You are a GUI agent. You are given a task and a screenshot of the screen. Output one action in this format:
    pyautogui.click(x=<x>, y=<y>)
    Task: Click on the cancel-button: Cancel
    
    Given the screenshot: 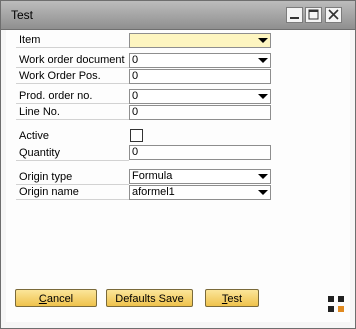 What is the action you would take?
    pyautogui.click(x=56, y=298)
    